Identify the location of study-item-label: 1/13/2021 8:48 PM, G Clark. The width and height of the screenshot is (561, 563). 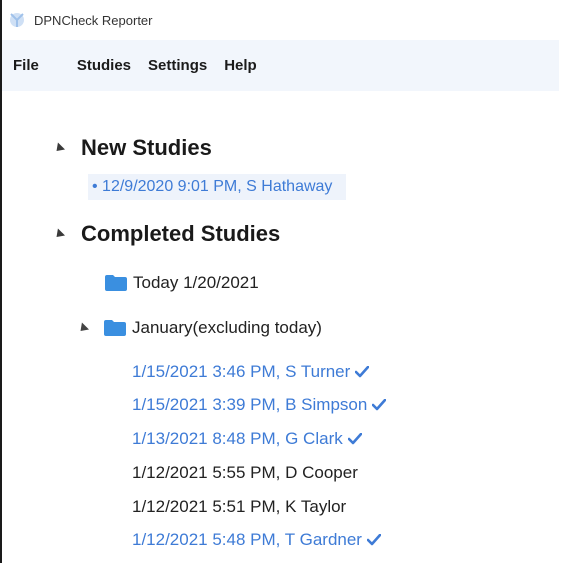
(237, 439).